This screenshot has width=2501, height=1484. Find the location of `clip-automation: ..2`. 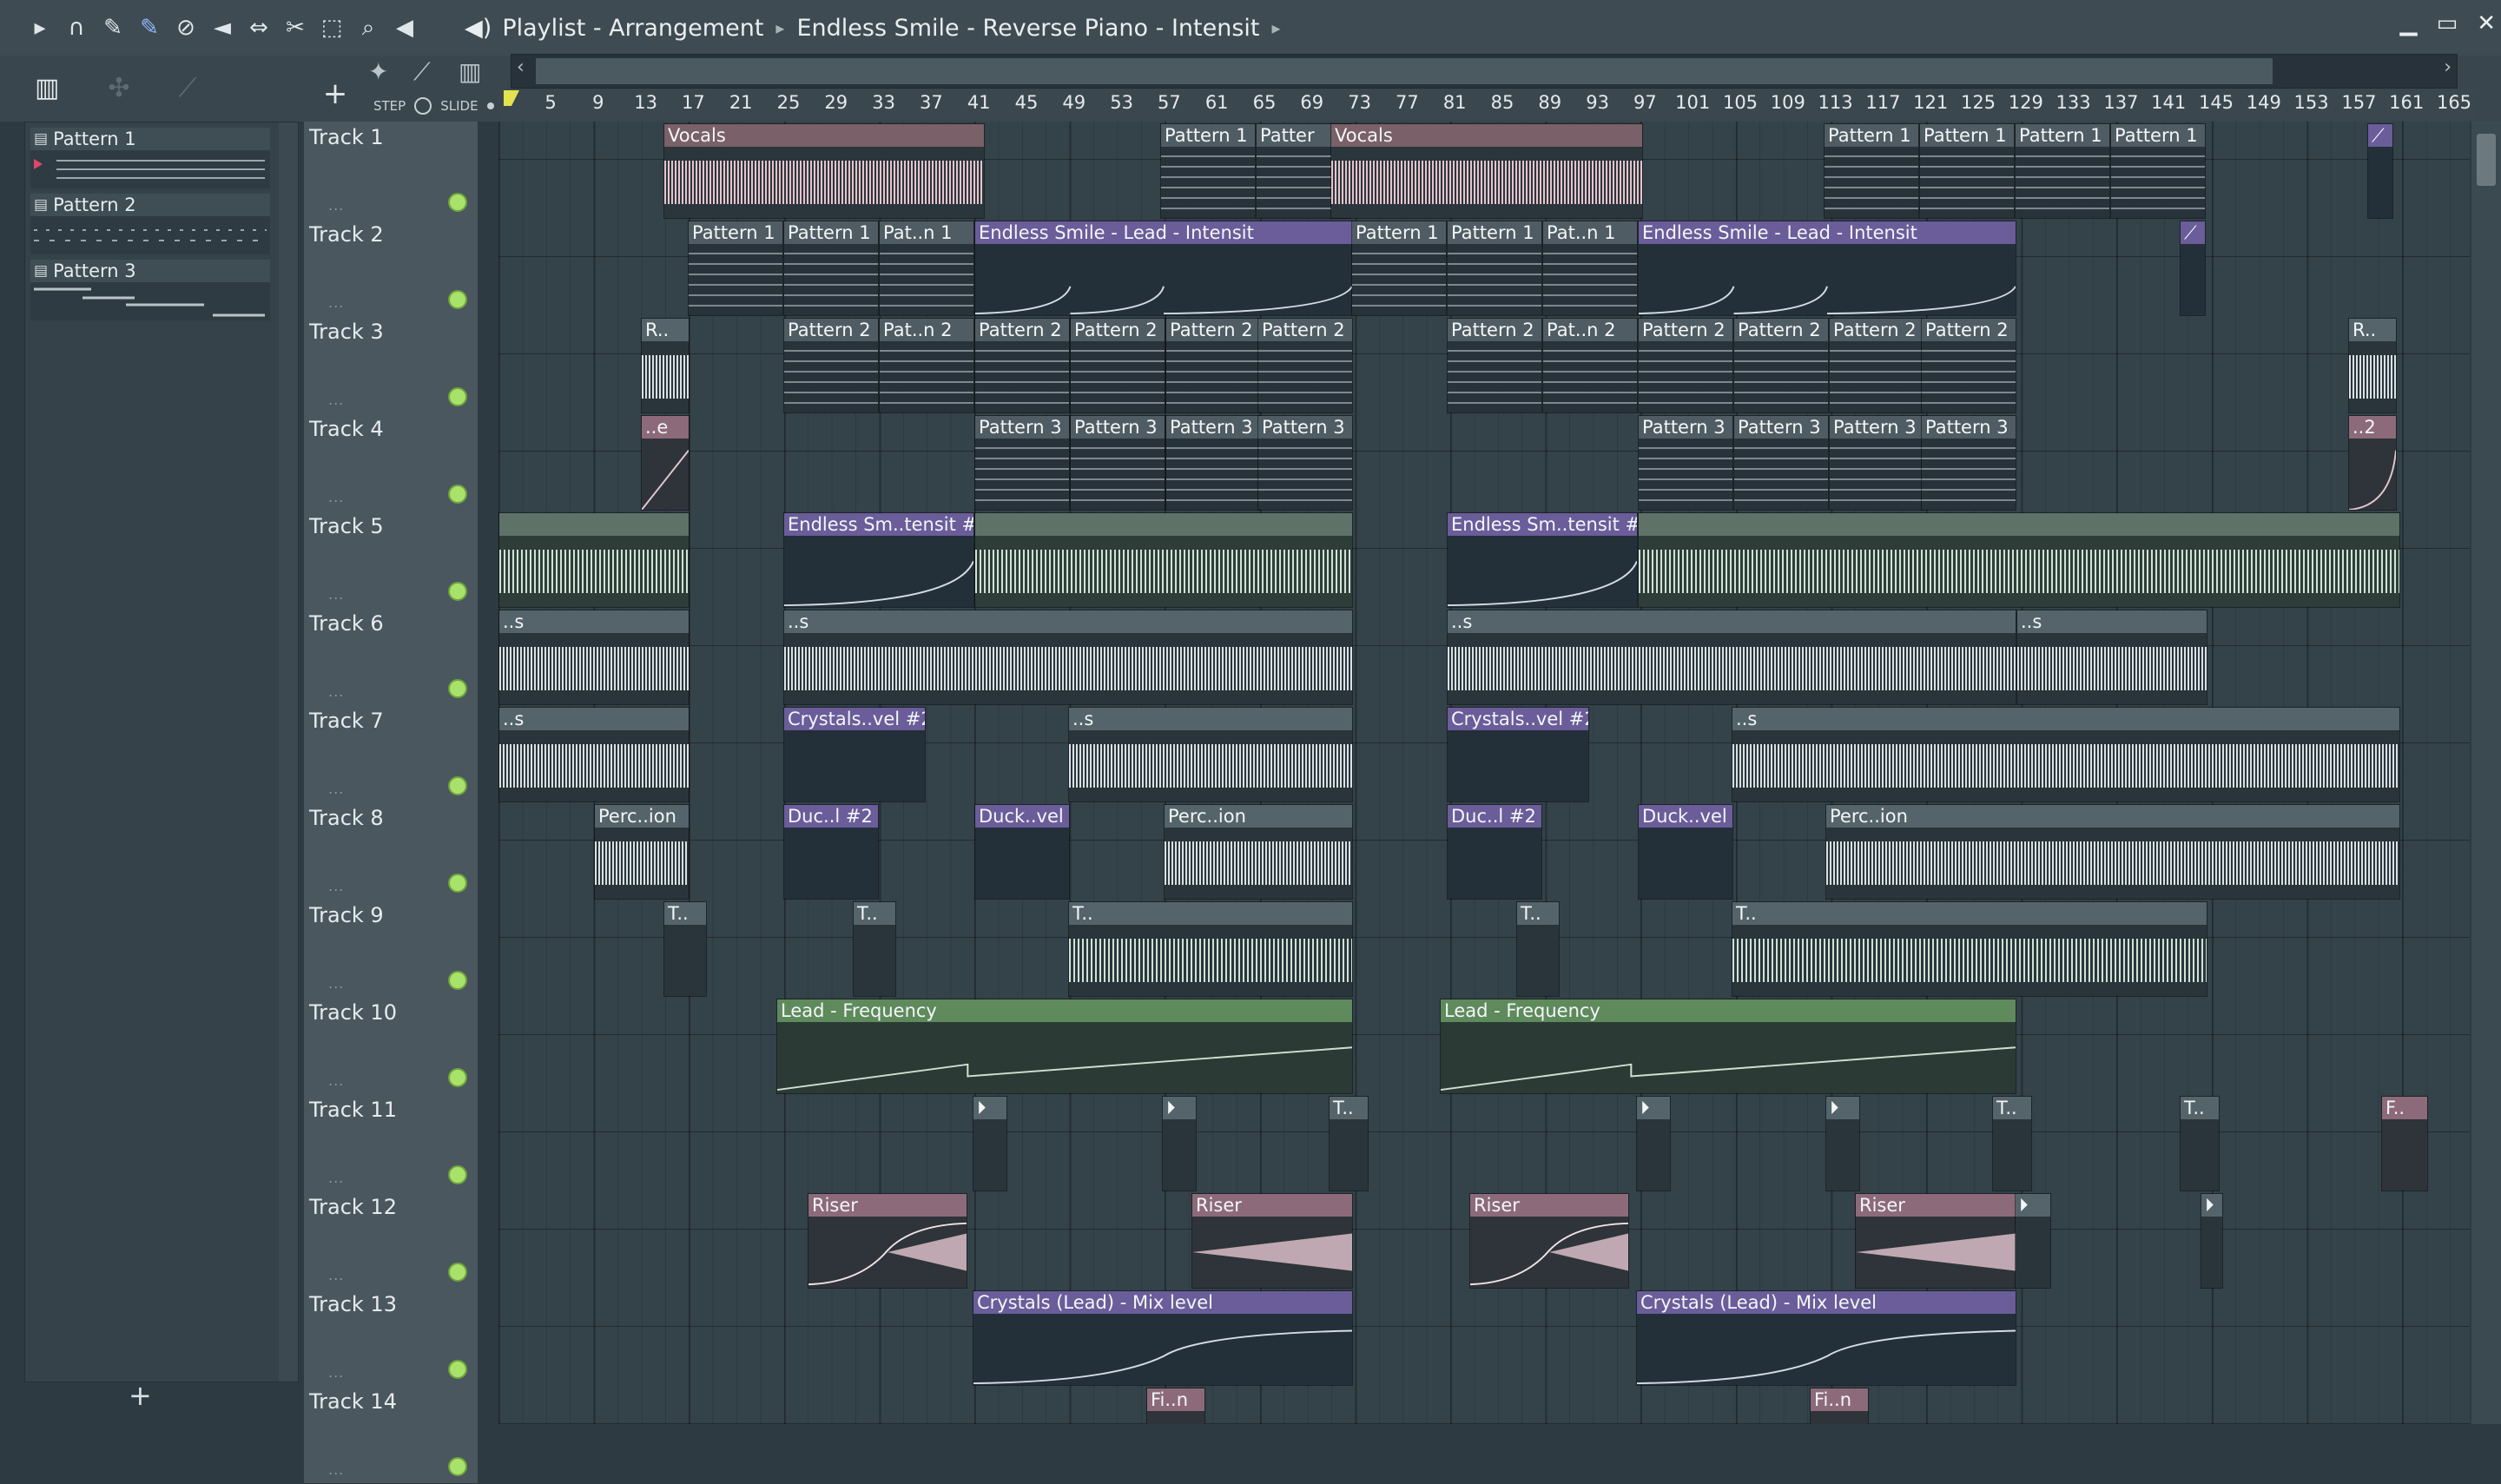

clip-automation: ..2 is located at coordinates (2372, 463).